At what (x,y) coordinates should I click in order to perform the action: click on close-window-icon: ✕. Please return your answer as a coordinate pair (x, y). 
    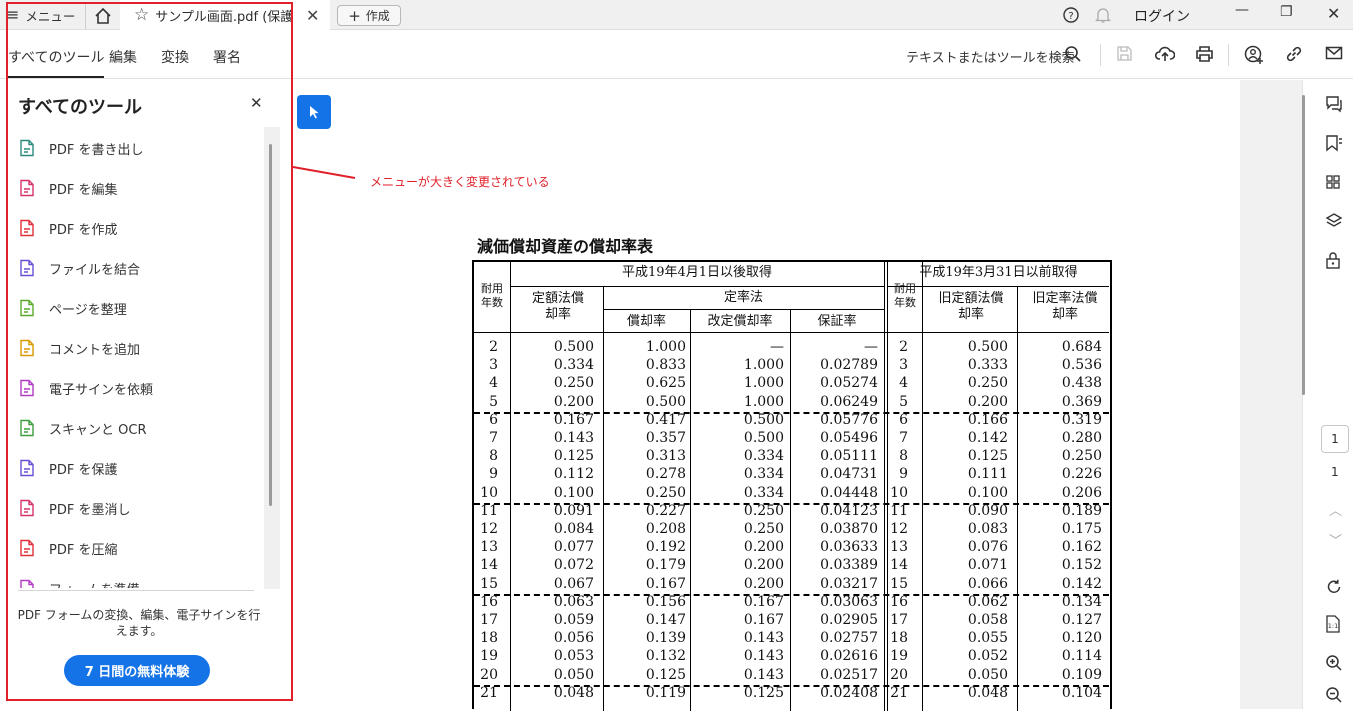
    Looking at the image, I should click on (1333, 13).